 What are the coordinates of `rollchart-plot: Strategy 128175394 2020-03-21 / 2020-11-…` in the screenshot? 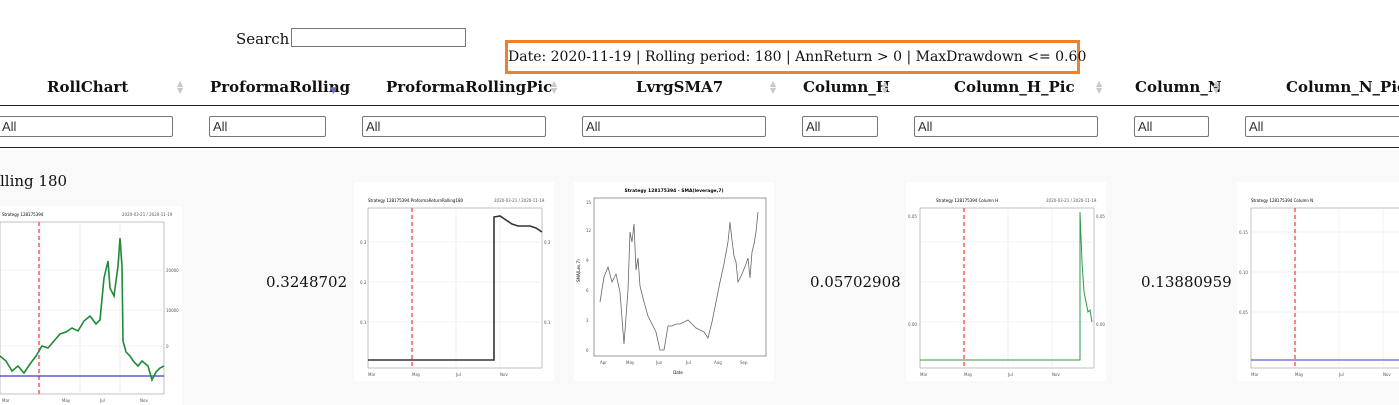 It's located at (91, 305).